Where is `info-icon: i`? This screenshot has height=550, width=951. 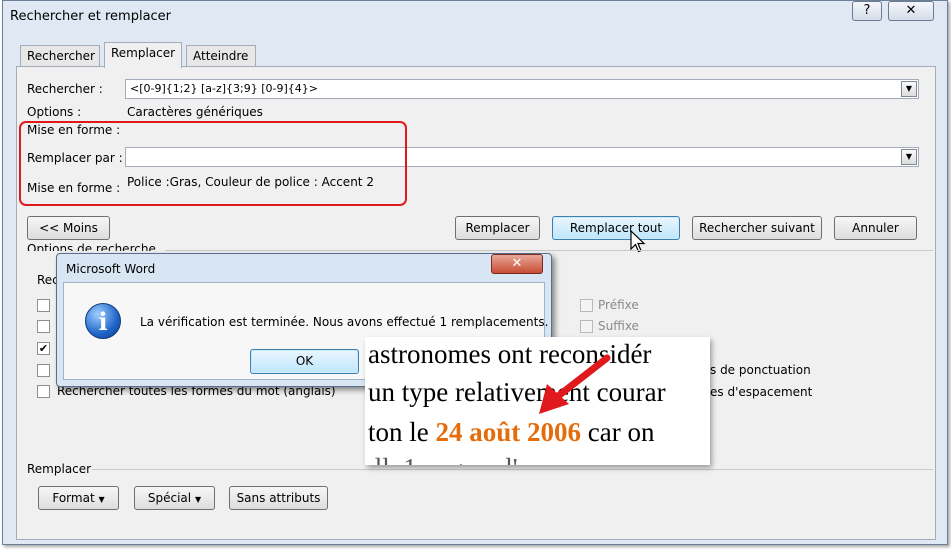
info-icon: i is located at coordinates (103, 321).